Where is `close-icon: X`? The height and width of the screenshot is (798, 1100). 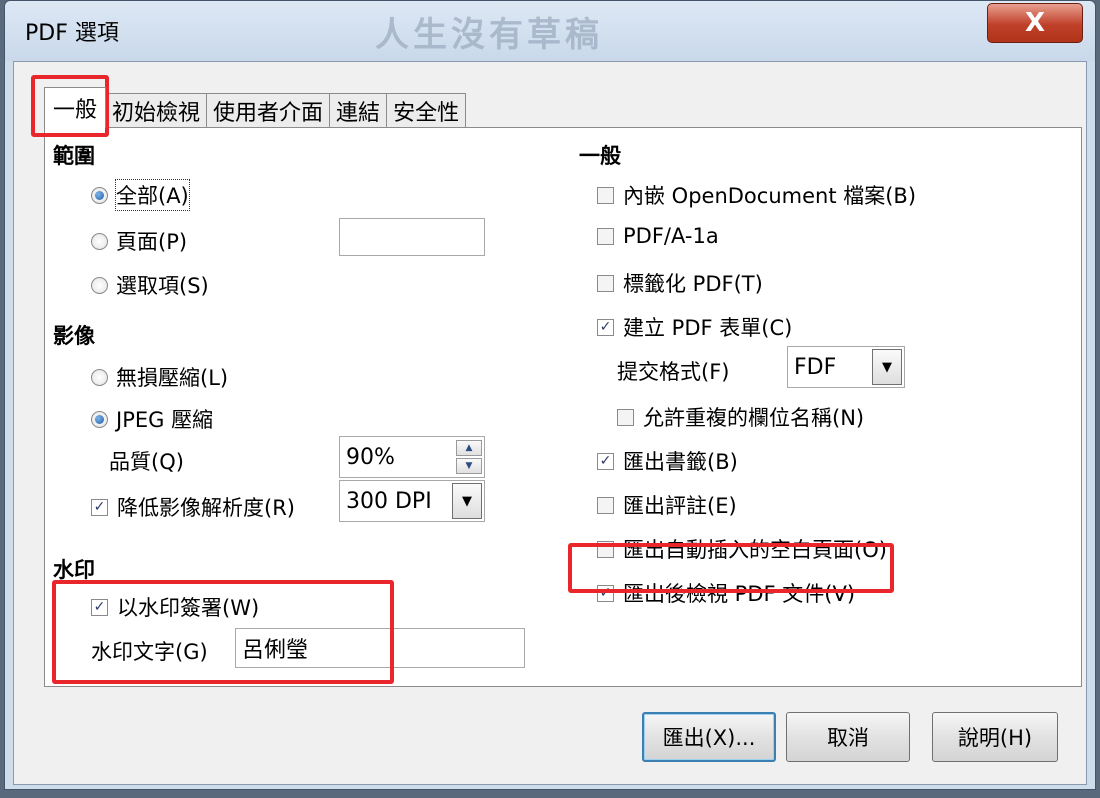 close-icon: X is located at coordinates (1035, 23).